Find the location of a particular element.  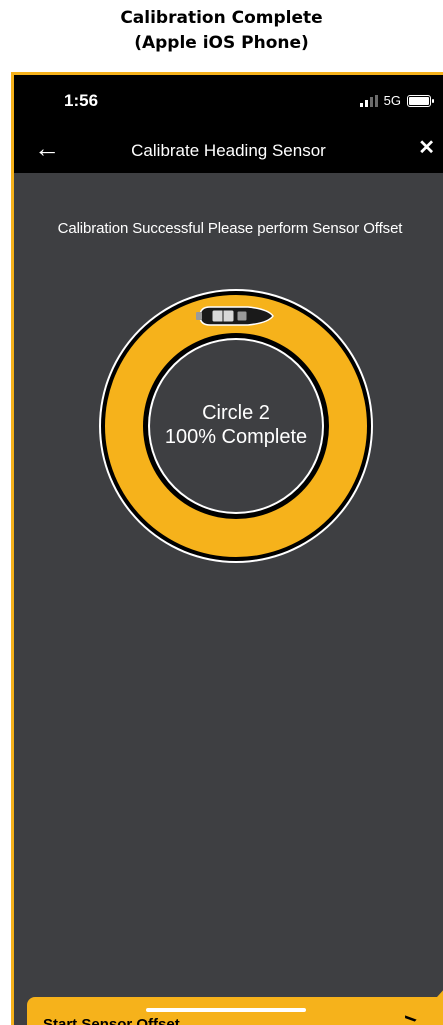

boat-icon is located at coordinates (235, 316).